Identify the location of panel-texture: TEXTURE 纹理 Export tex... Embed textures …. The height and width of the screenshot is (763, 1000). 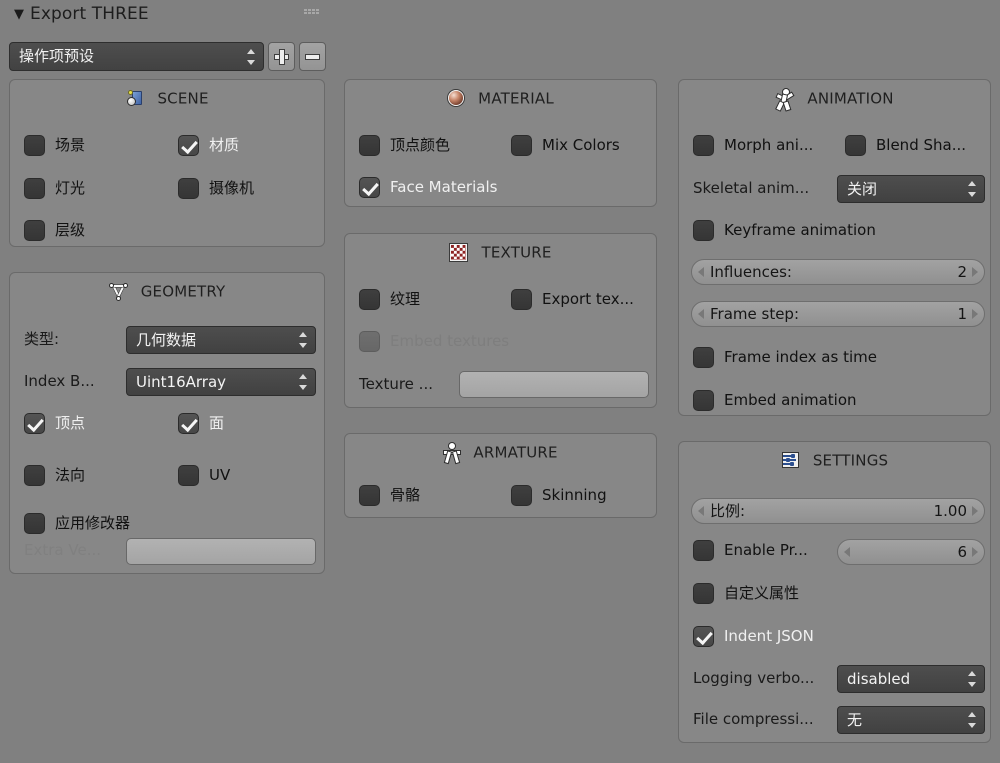
(500, 320).